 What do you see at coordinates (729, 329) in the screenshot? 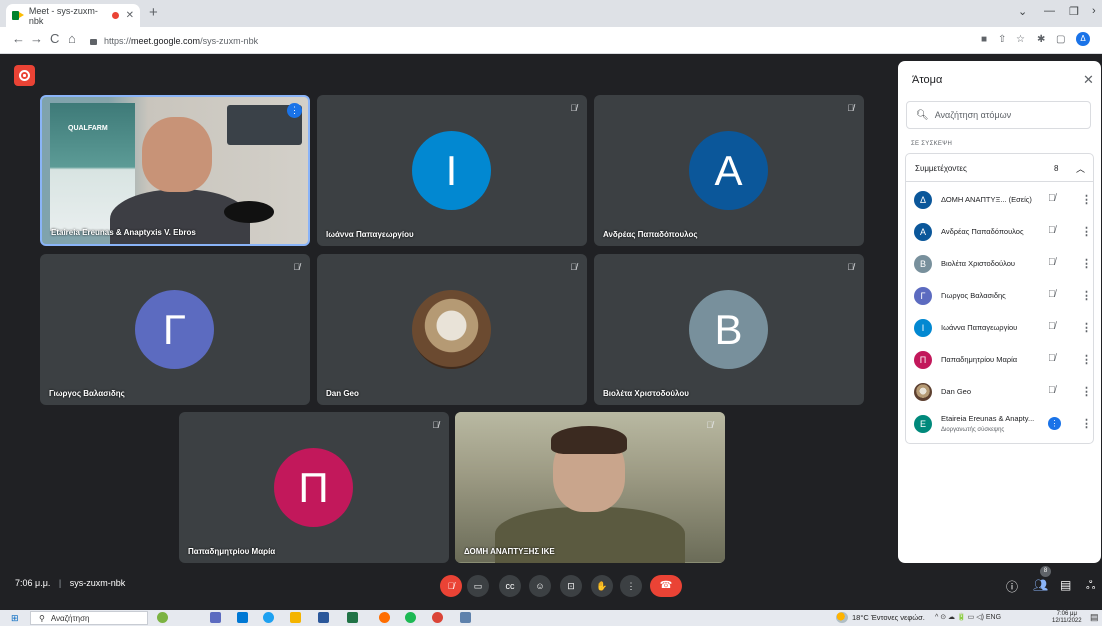
I see `participant-tile: 🎙̸ Β Βιολέτα Χριστοδούλου` at bounding box center [729, 329].